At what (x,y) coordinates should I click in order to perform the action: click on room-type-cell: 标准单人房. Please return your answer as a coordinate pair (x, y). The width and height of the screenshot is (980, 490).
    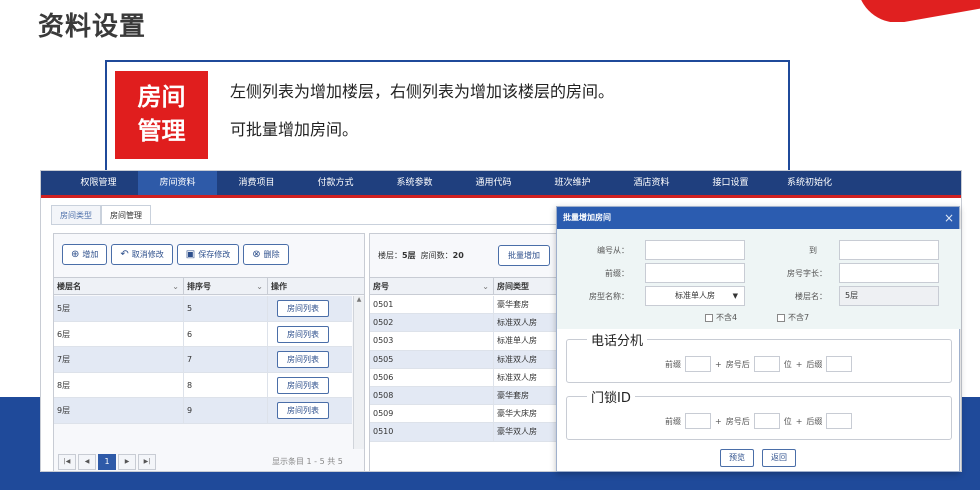
    Looking at the image, I should click on (517, 341).